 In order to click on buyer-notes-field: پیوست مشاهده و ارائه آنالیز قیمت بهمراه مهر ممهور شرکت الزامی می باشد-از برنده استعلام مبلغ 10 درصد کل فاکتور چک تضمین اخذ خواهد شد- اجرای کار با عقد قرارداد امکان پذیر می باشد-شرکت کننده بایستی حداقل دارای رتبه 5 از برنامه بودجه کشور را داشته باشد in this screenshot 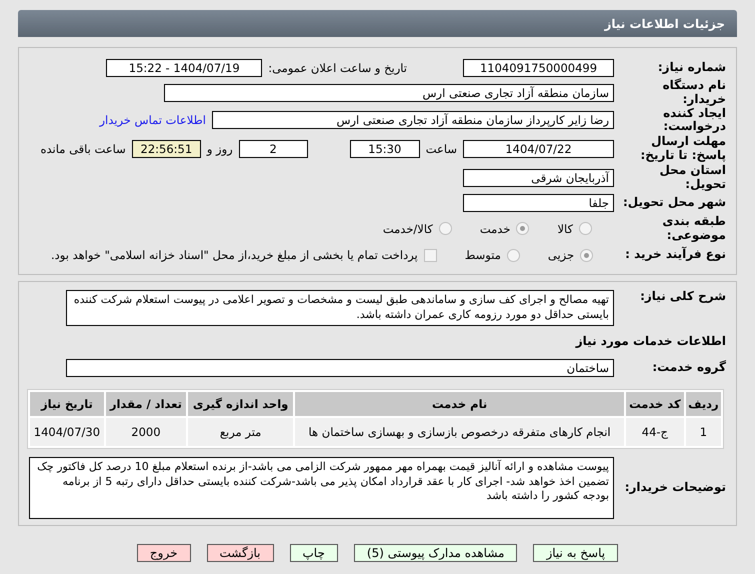, I will do `click(321, 488)`.